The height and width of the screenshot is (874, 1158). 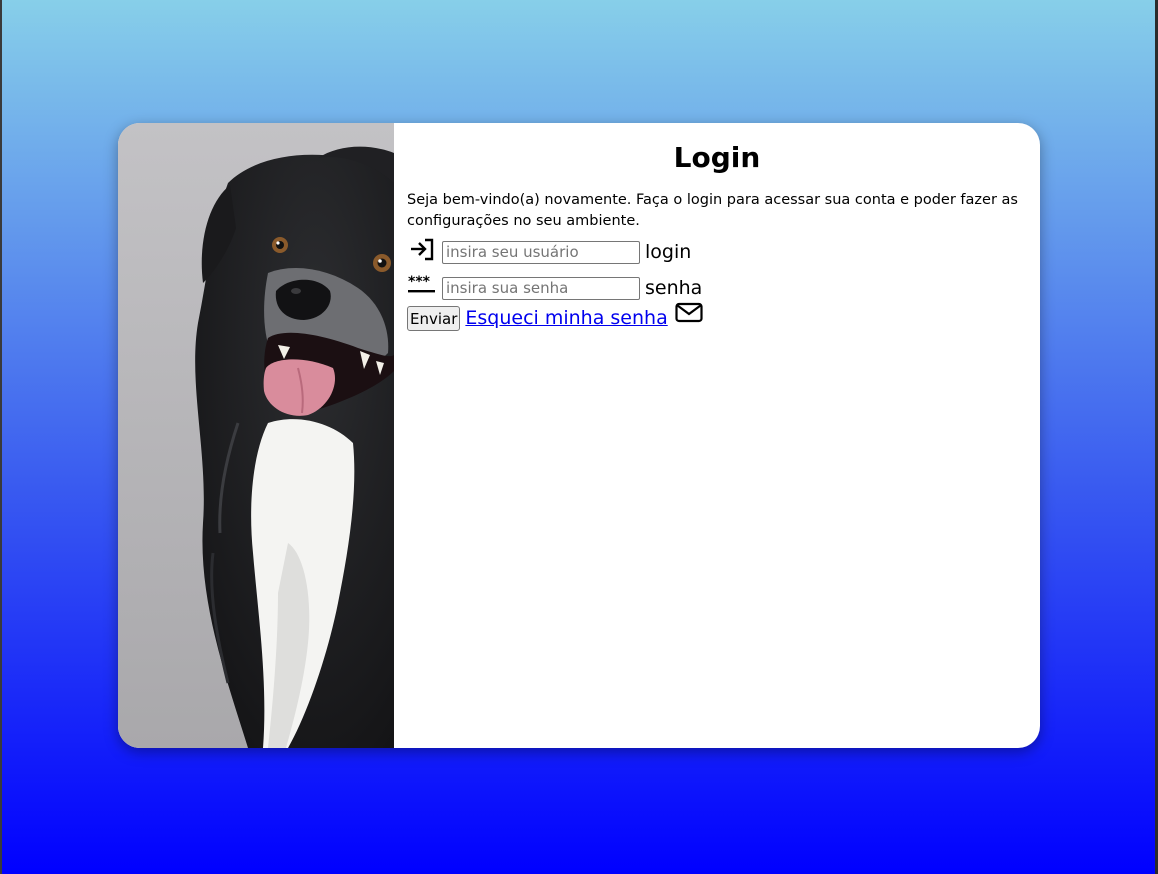 What do you see at coordinates (566, 318) in the screenshot?
I see `forgot-password-link: Esqueci minha senha` at bounding box center [566, 318].